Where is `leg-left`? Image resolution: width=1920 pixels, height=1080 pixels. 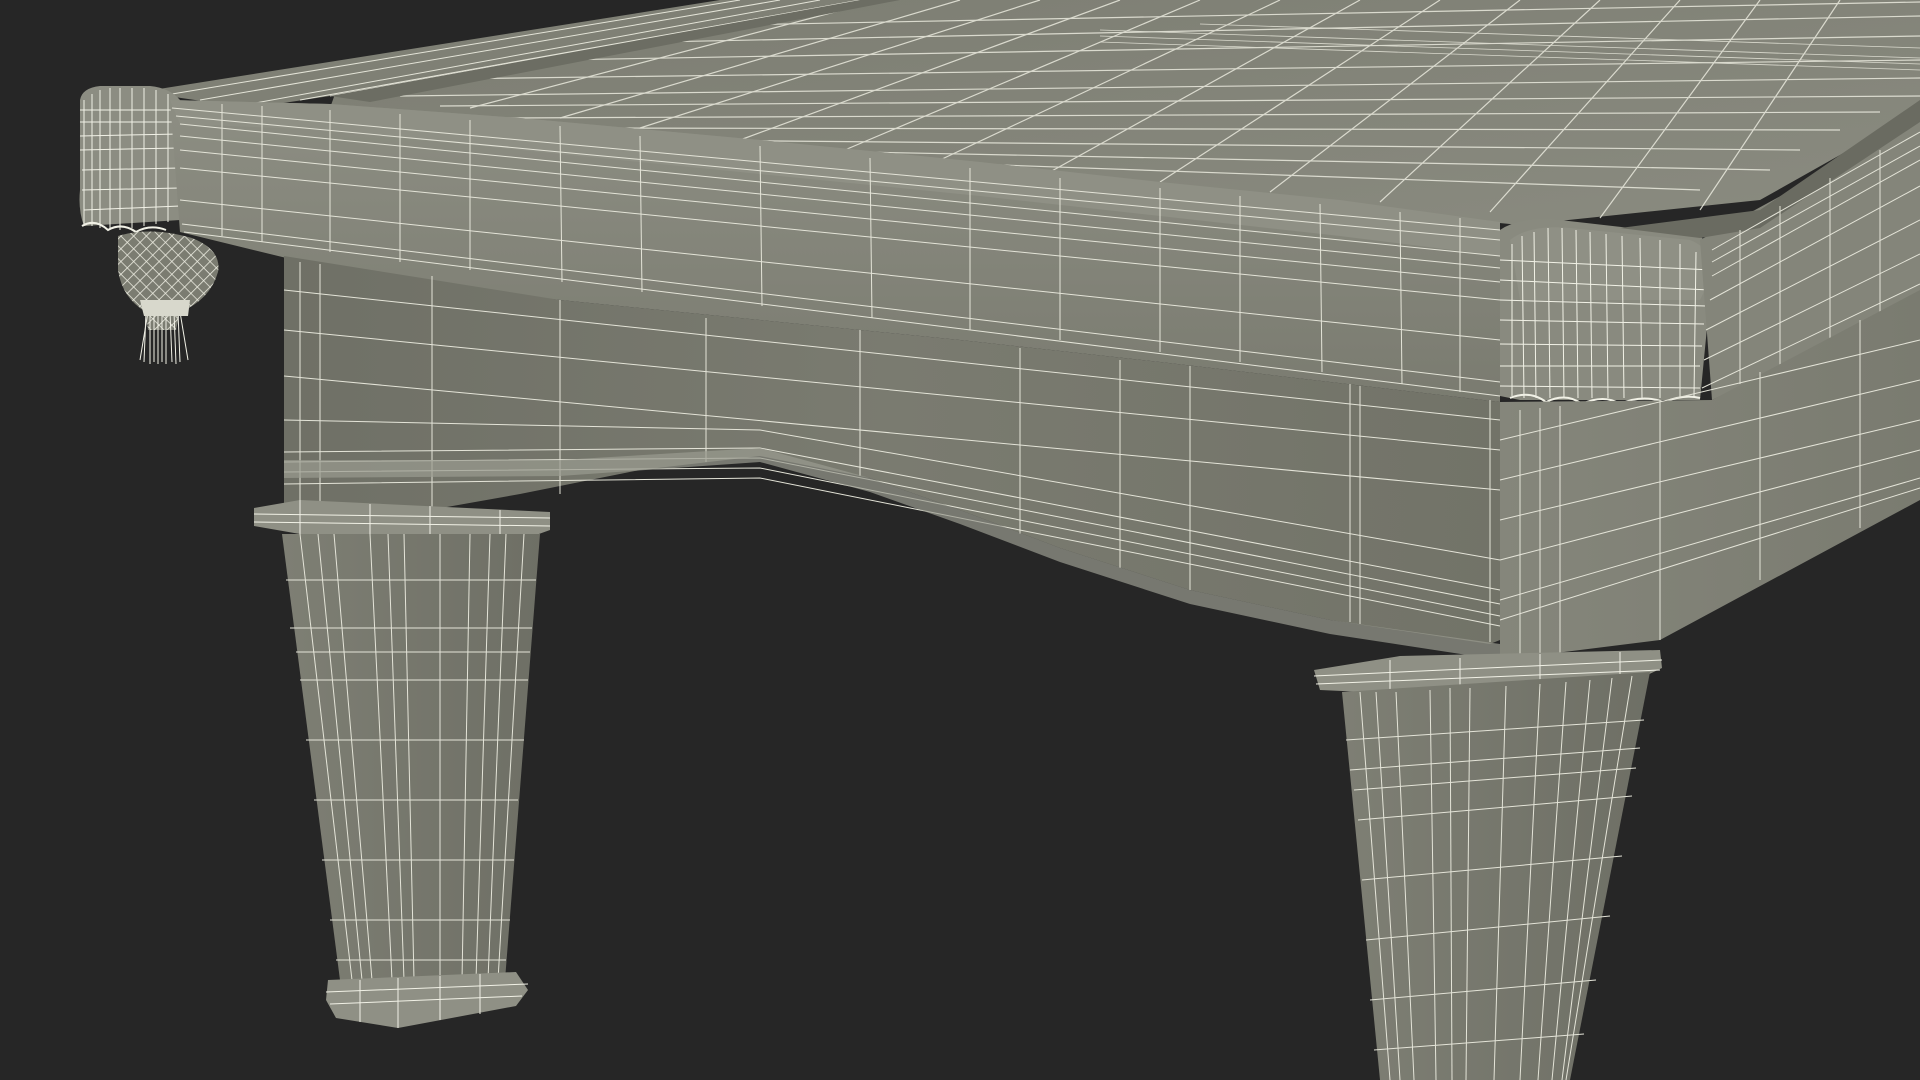
leg-left is located at coordinates (402, 764).